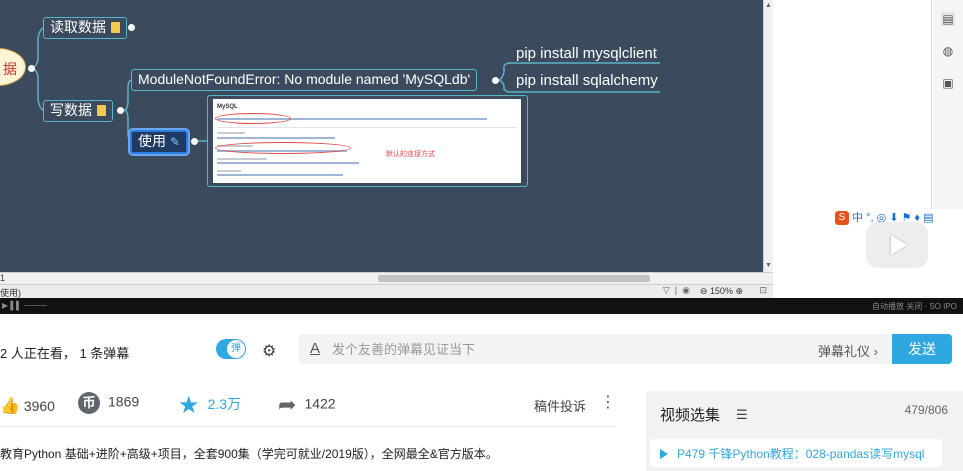 The width and height of the screenshot is (963, 471). What do you see at coordinates (914, 306) in the screenshot?
I see `controls-right: 自动播放 关闭 · SO IPO` at bounding box center [914, 306].